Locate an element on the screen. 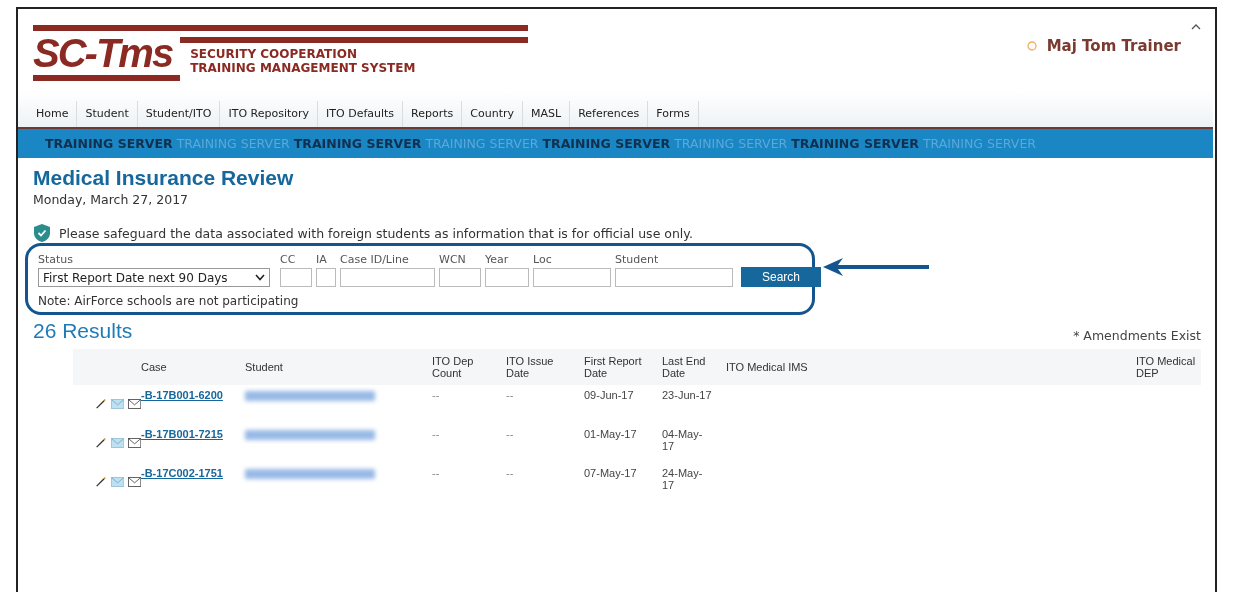 The image size is (1235, 594). table-cell-text: 24-May-17 is located at coordinates (683, 479).